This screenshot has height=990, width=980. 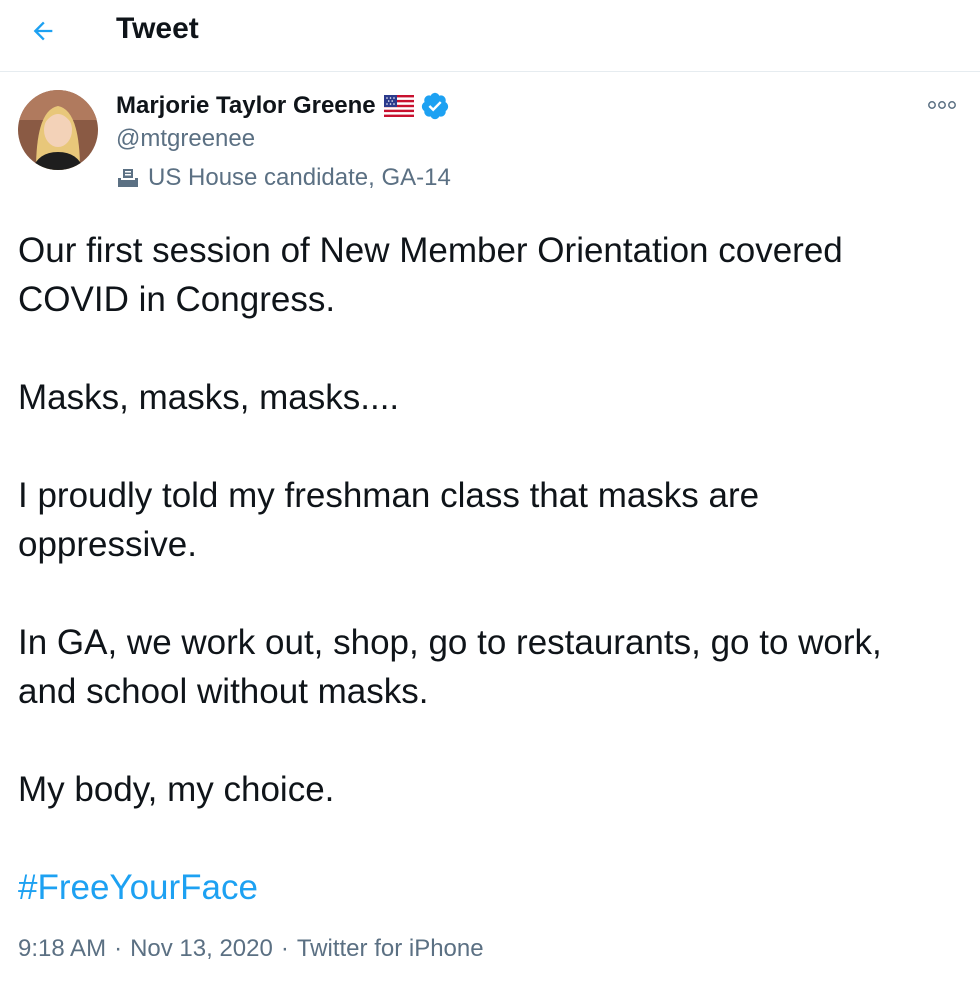 I want to click on page-title: Tweet, so click(x=157, y=28).